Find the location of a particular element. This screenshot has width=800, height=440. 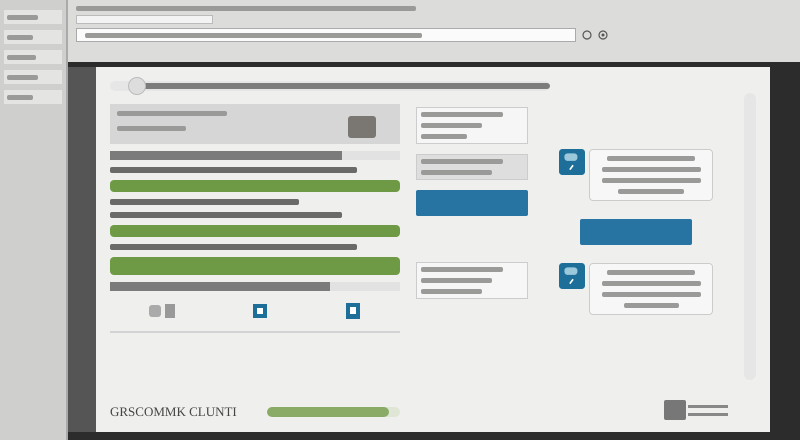

slider is located at coordinates (333, 412).